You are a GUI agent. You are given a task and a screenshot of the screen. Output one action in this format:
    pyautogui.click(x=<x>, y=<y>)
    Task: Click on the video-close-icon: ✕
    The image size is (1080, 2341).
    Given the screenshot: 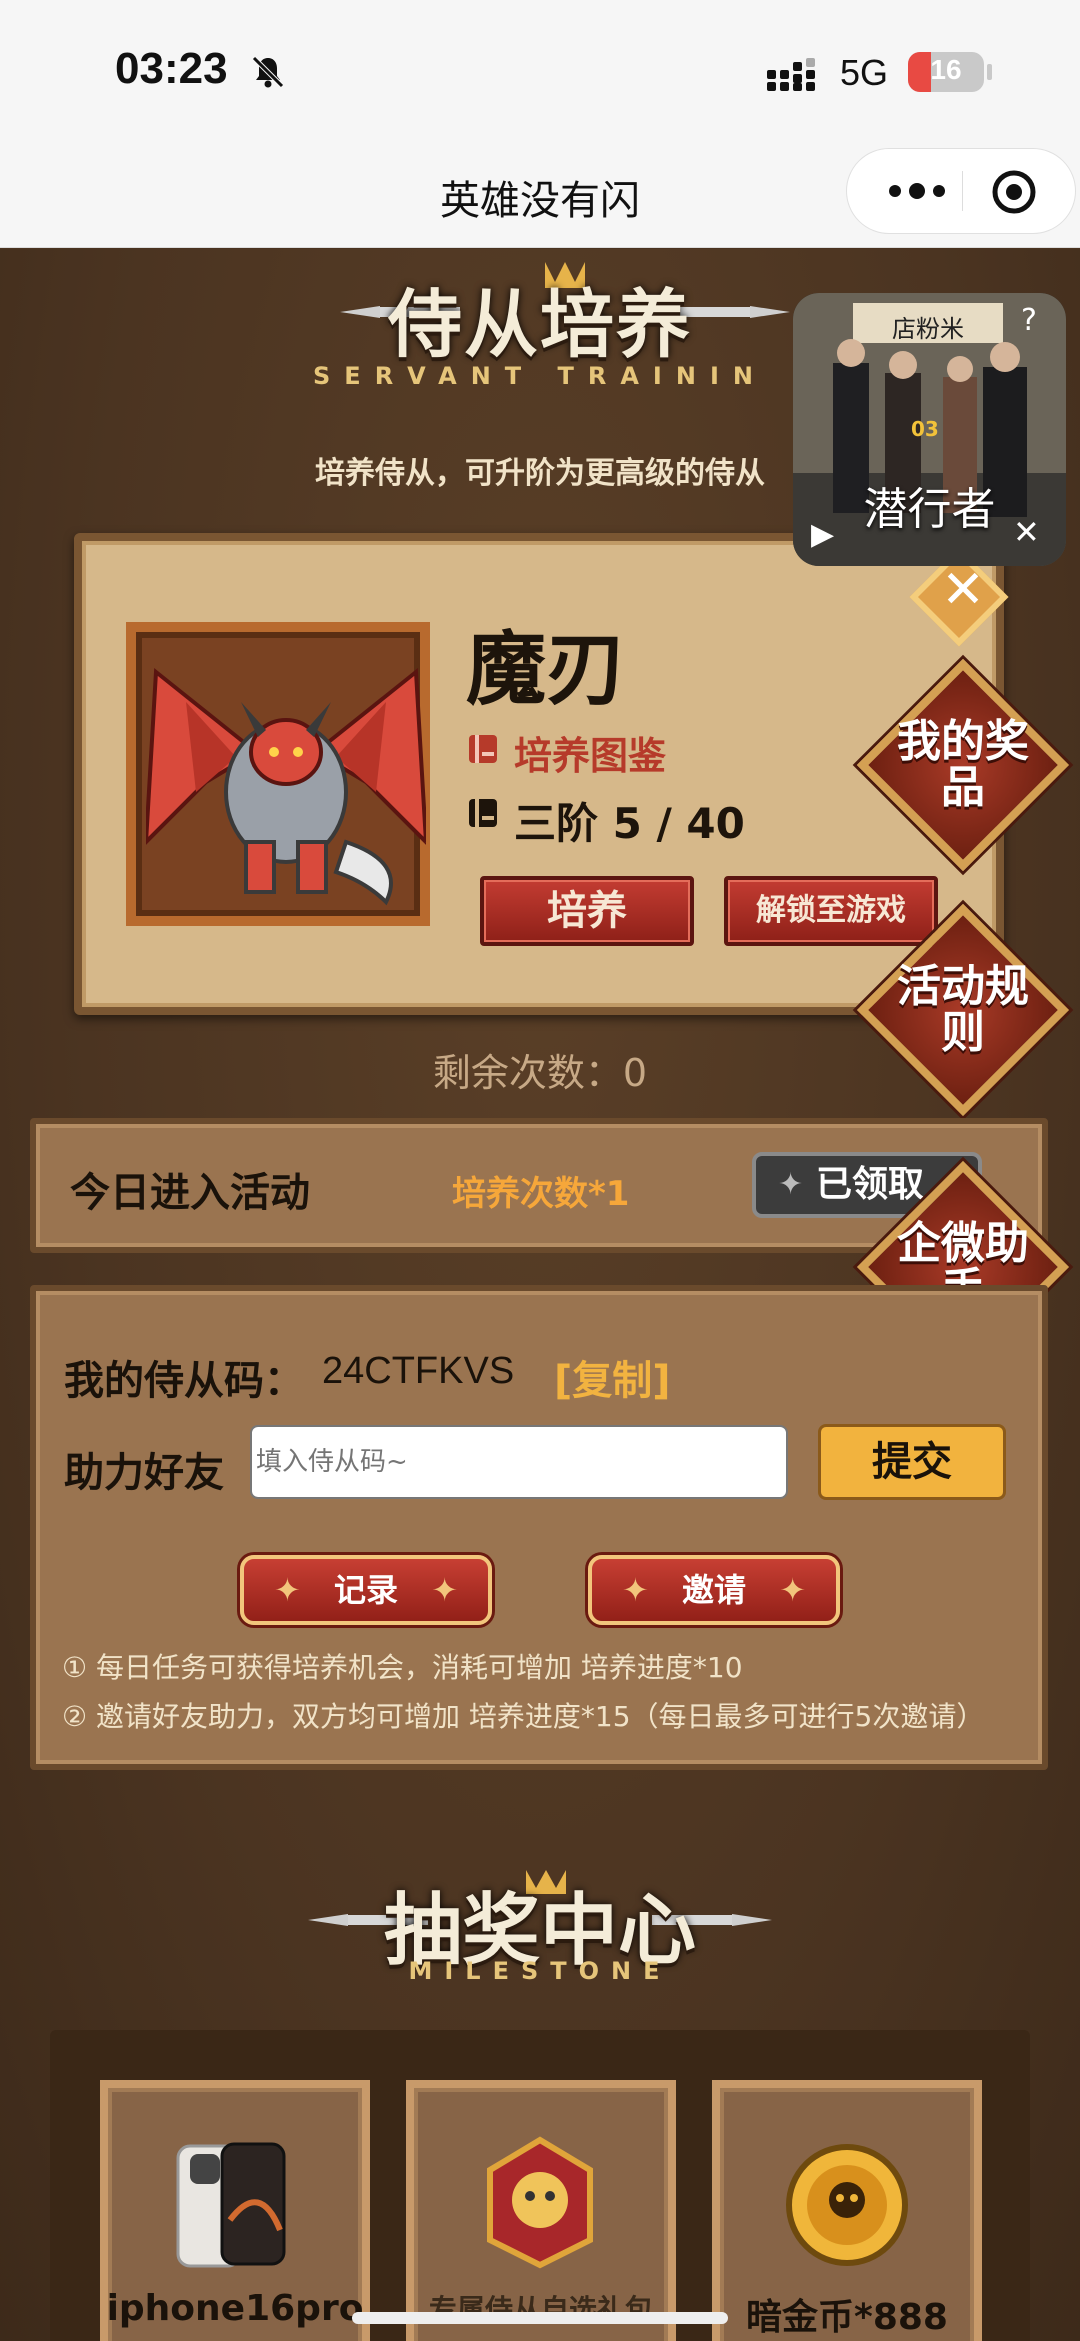 What is the action you would take?
    pyautogui.click(x=1026, y=532)
    